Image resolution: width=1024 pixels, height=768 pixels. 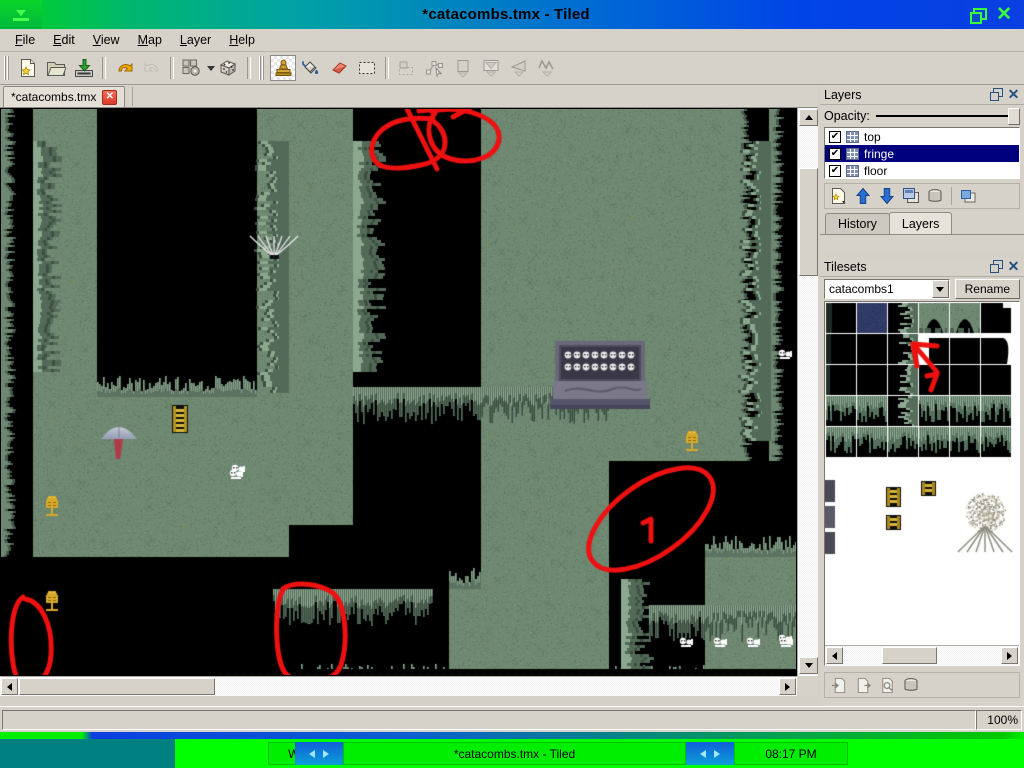 I want to click on status-bar: 100%, so click(x=512, y=719).